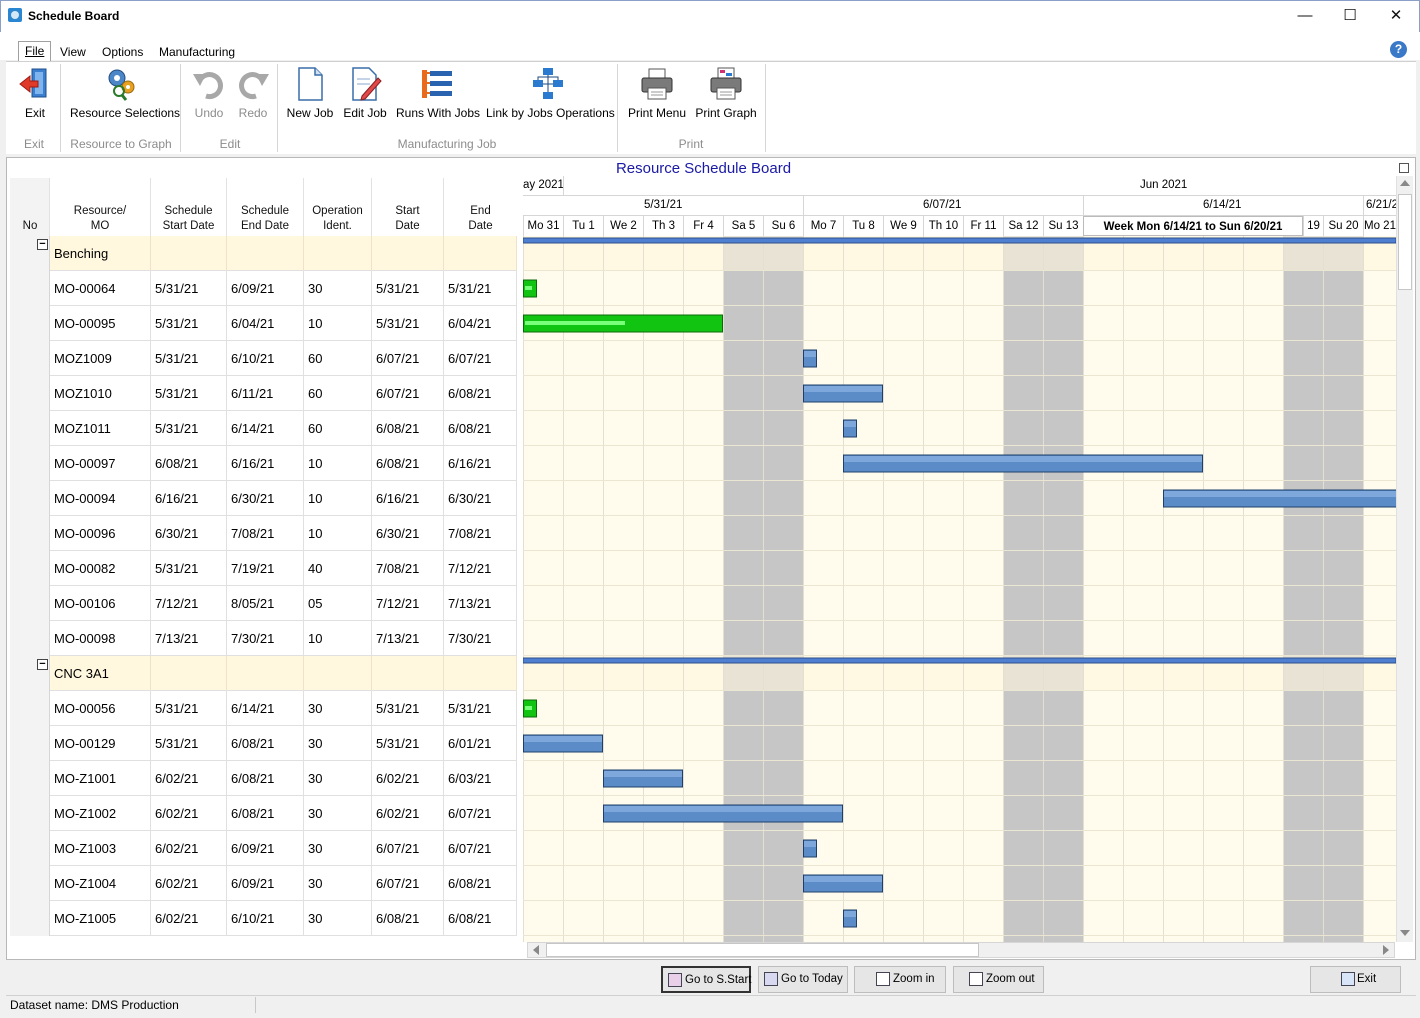 This screenshot has height=1018, width=1420. I want to click on table-row: MOZ1010 5/31/21 6/11/21 60 6/07/21 6/08/21, so click(263, 393).